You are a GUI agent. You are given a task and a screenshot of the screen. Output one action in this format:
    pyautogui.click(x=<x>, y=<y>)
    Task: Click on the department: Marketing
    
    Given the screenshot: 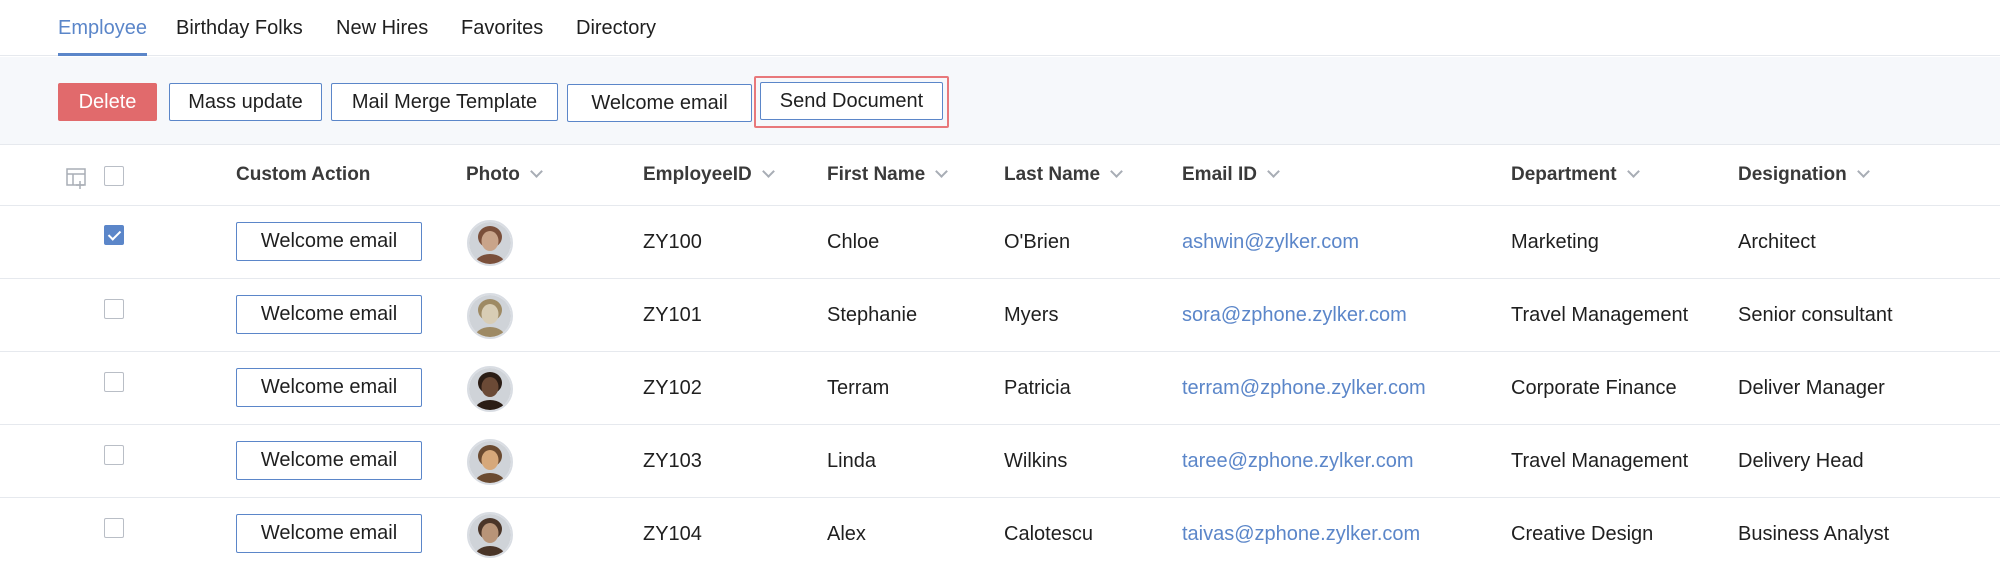 What is the action you would take?
    pyautogui.click(x=1555, y=242)
    